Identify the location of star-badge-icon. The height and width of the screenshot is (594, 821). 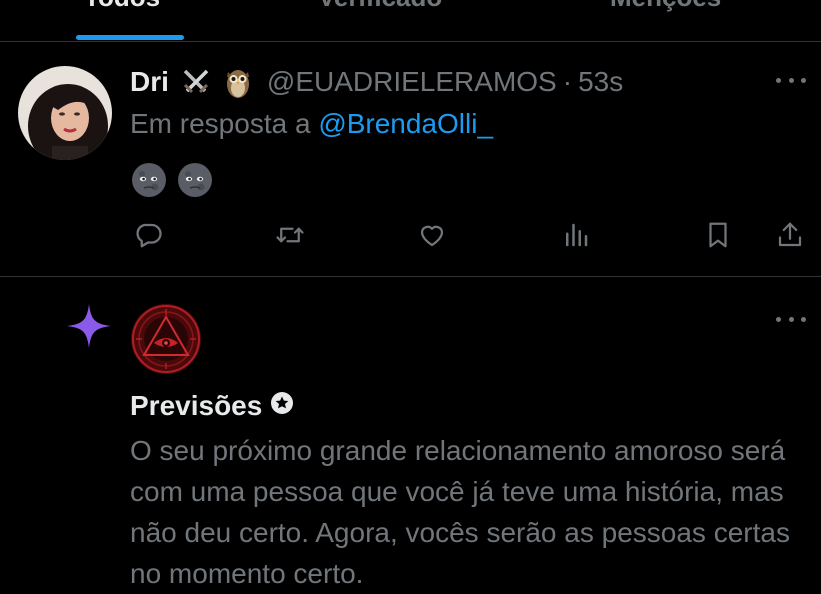
(282, 406).